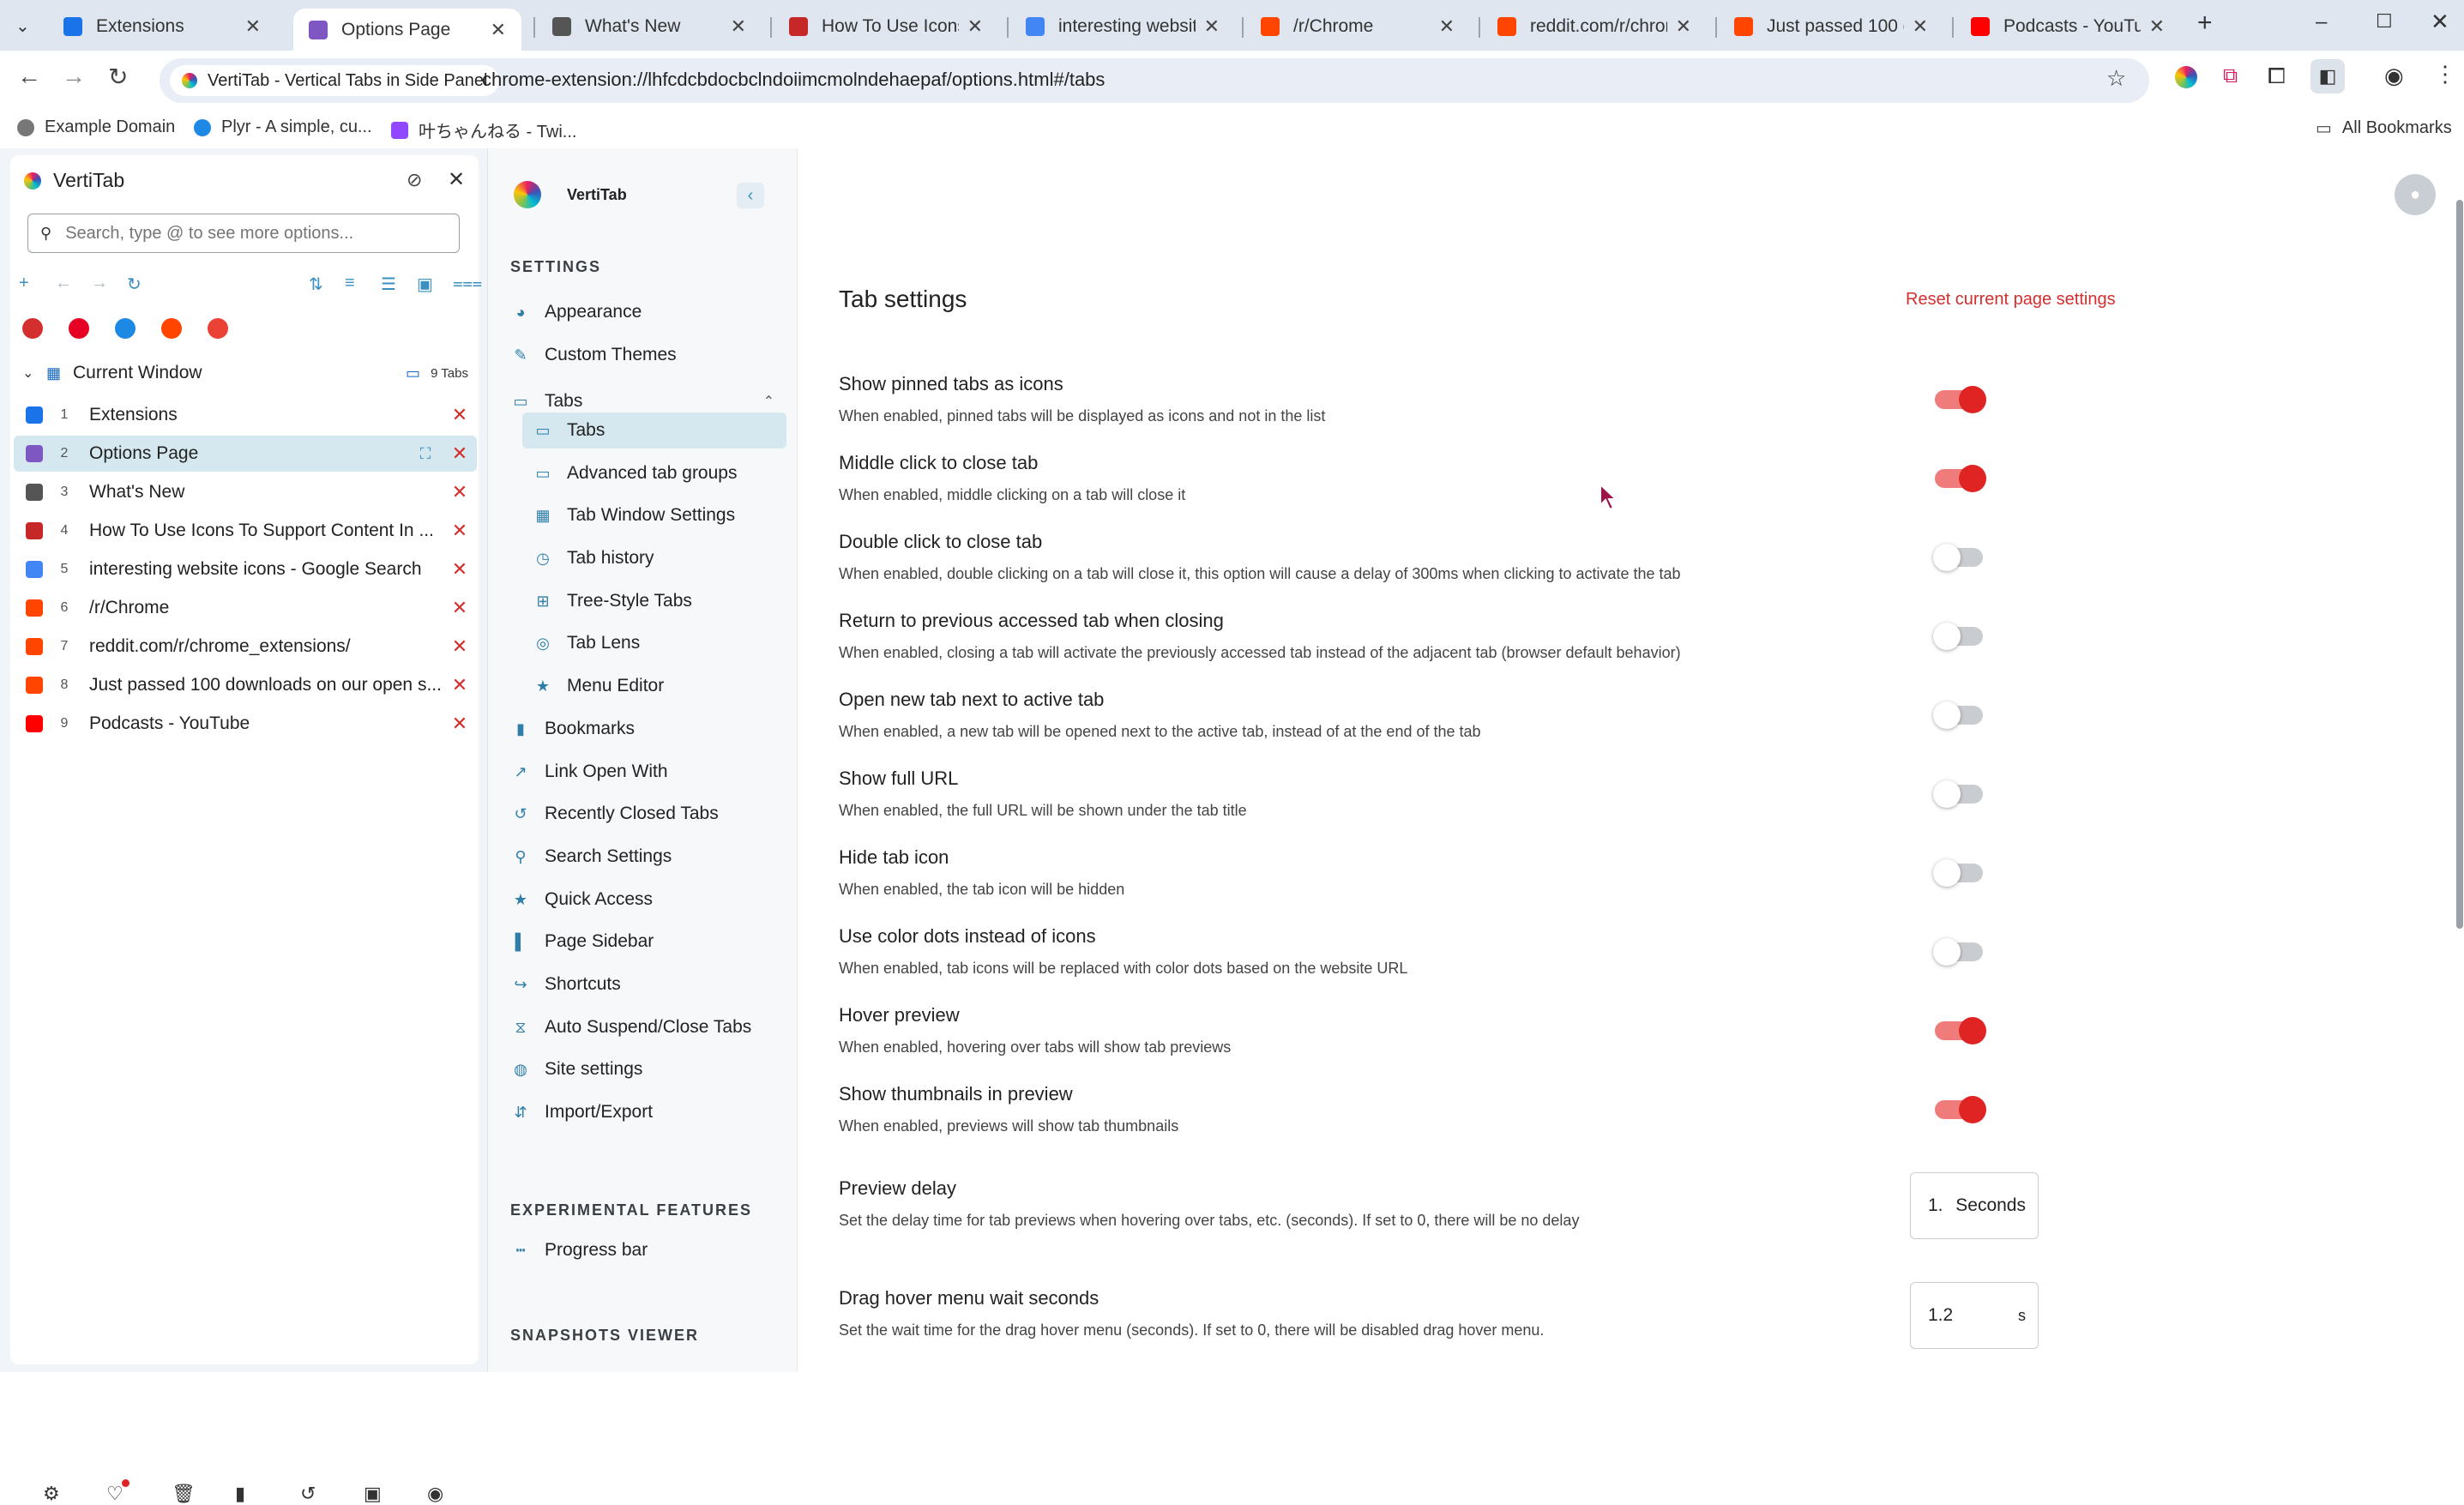 This screenshot has height=1505, width=2464. I want to click on nav-item-tab-history: ◷ Tab history, so click(654, 558).